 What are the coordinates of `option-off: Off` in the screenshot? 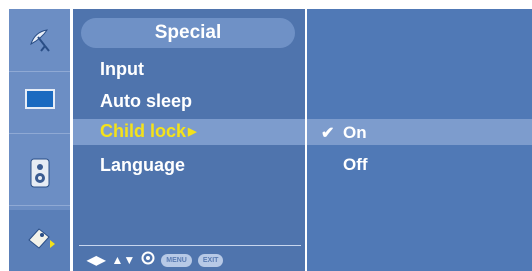 It's located at (355, 165).